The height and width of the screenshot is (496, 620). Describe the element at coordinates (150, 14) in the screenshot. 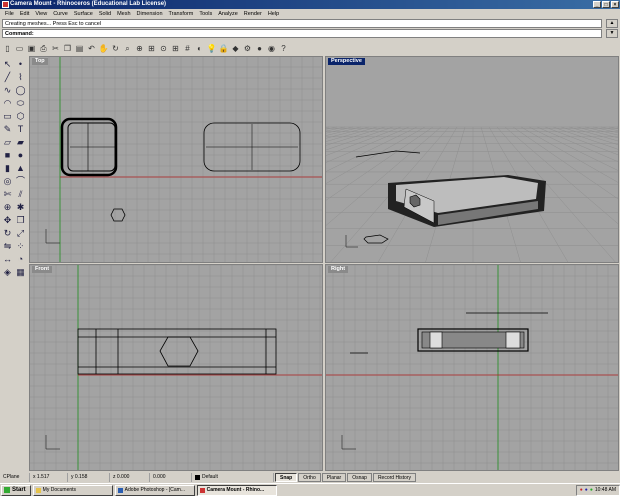

I see `menu-dimension: Dimension` at that location.